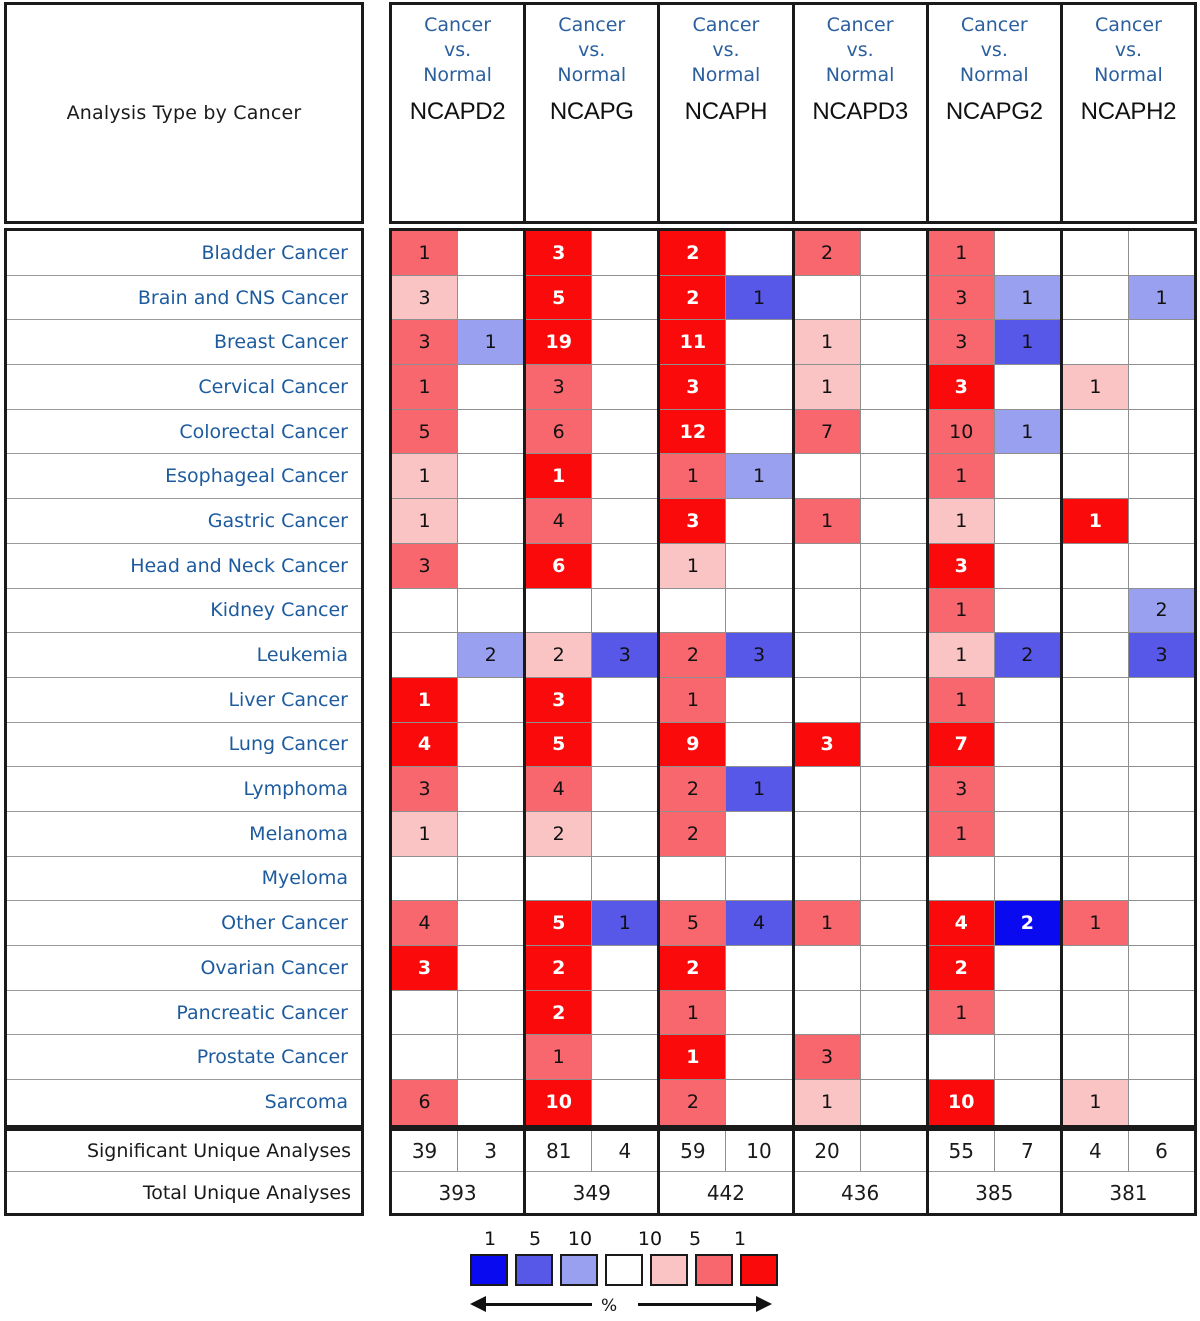  I want to click on heatmap-cell-down: 3, so click(625, 655).